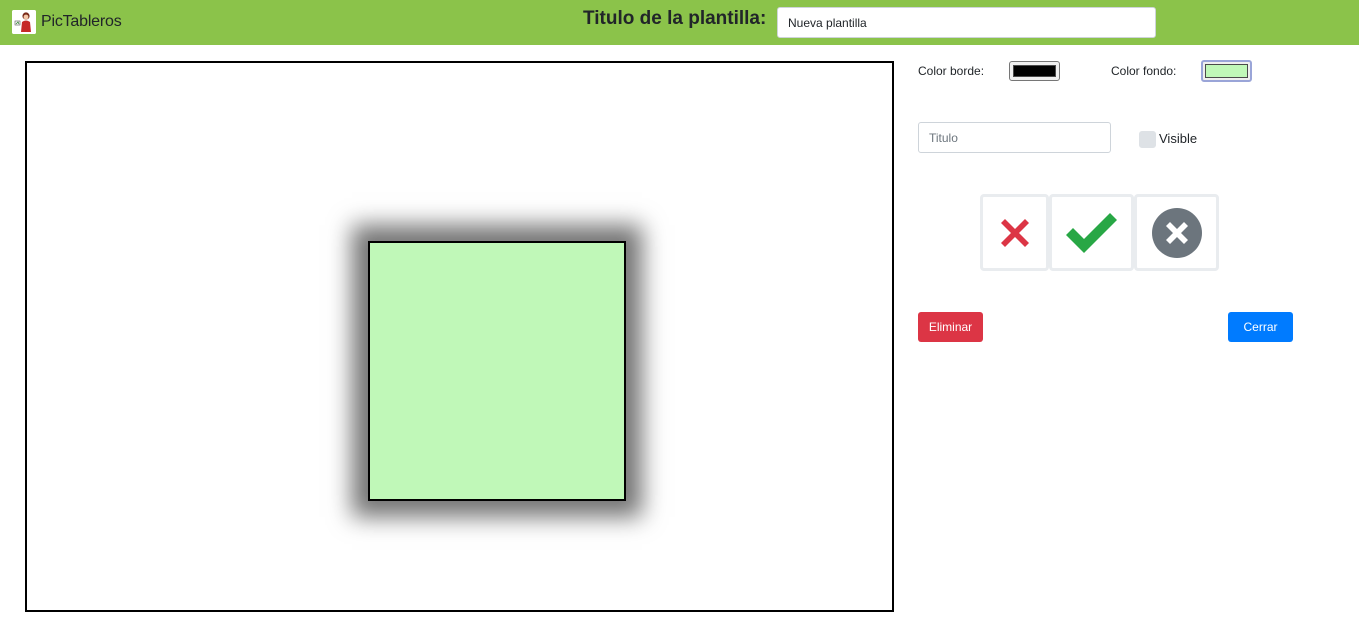 The image size is (1359, 619). Describe the element at coordinates (1144, 71) in the screenshot. I see `background-color-label: Color fondo:` at that location.